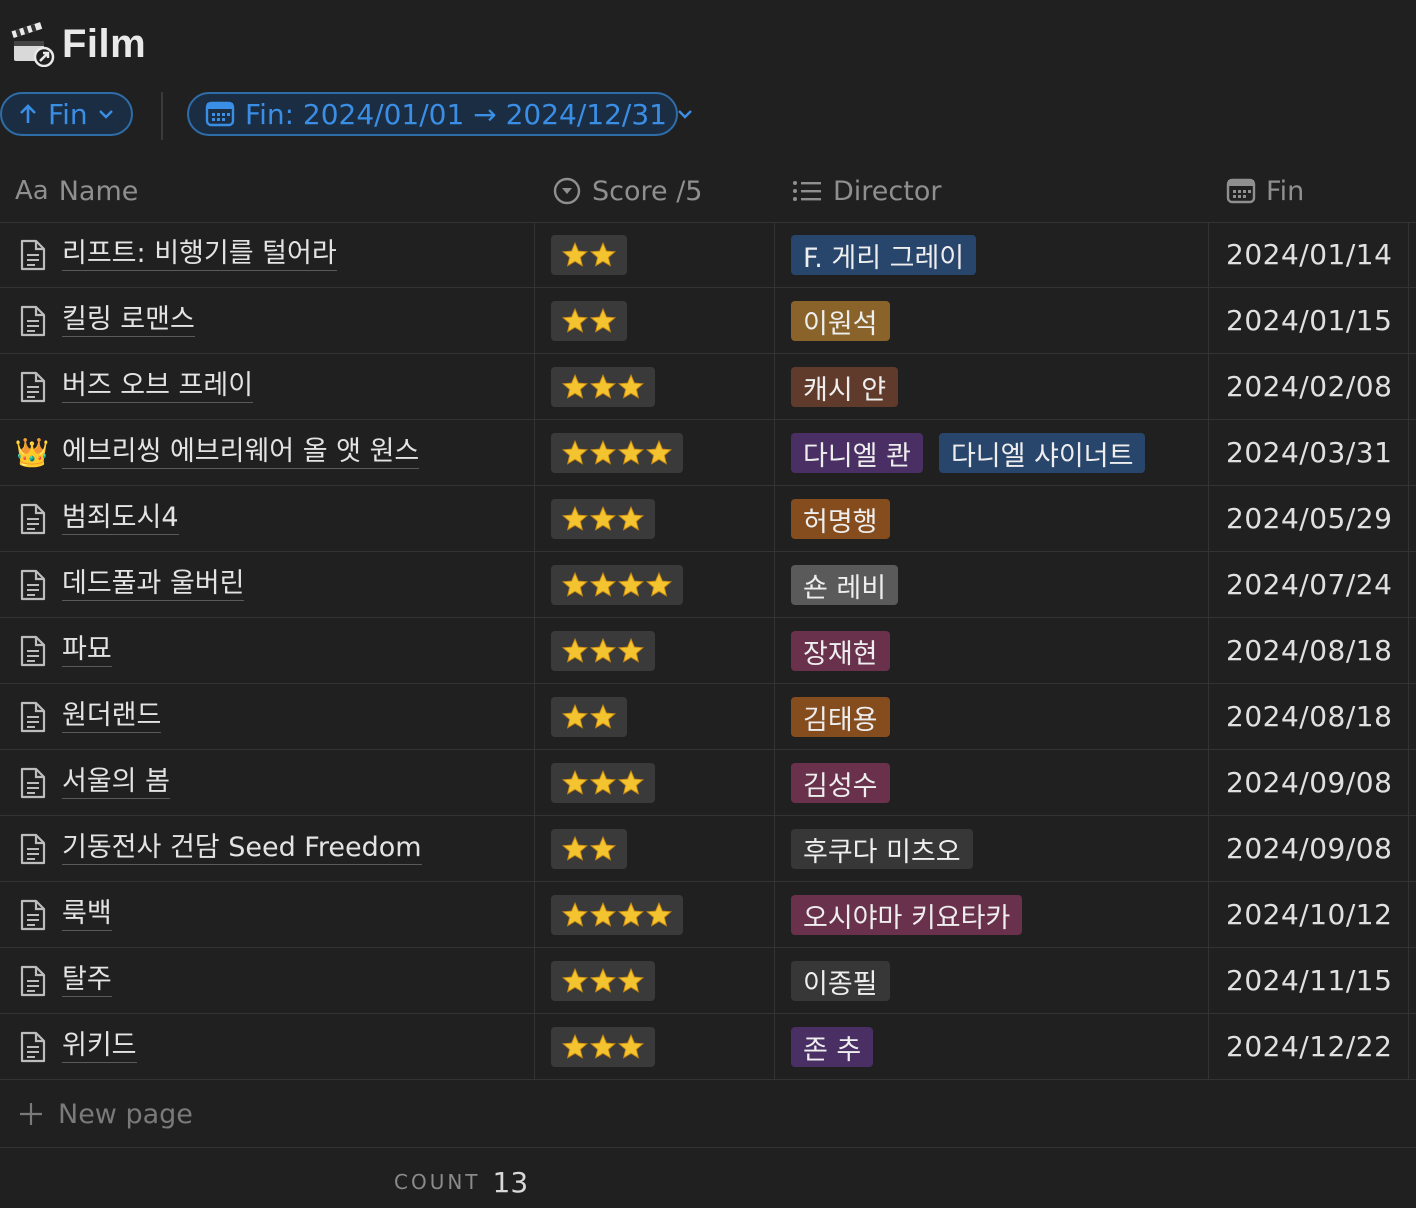  I want to click on name-cell: 파묘, so click(64, 650).